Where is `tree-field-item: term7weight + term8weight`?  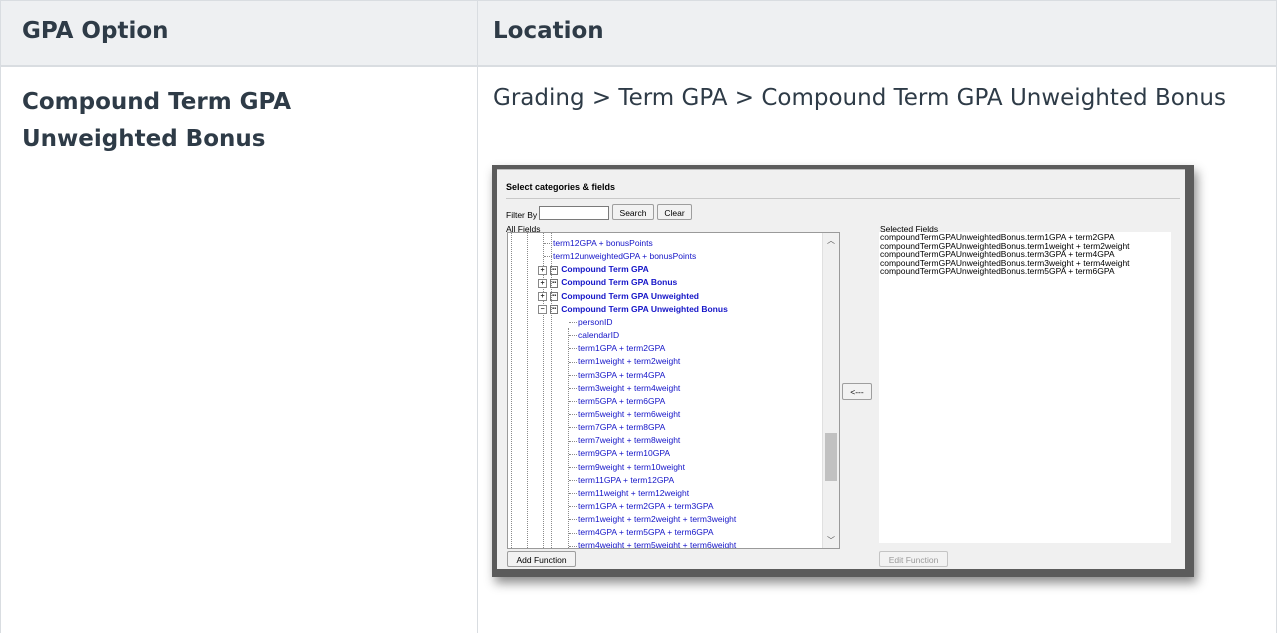 tree-field-item: term7weight + term8weight is located at coordinates (624, 440).